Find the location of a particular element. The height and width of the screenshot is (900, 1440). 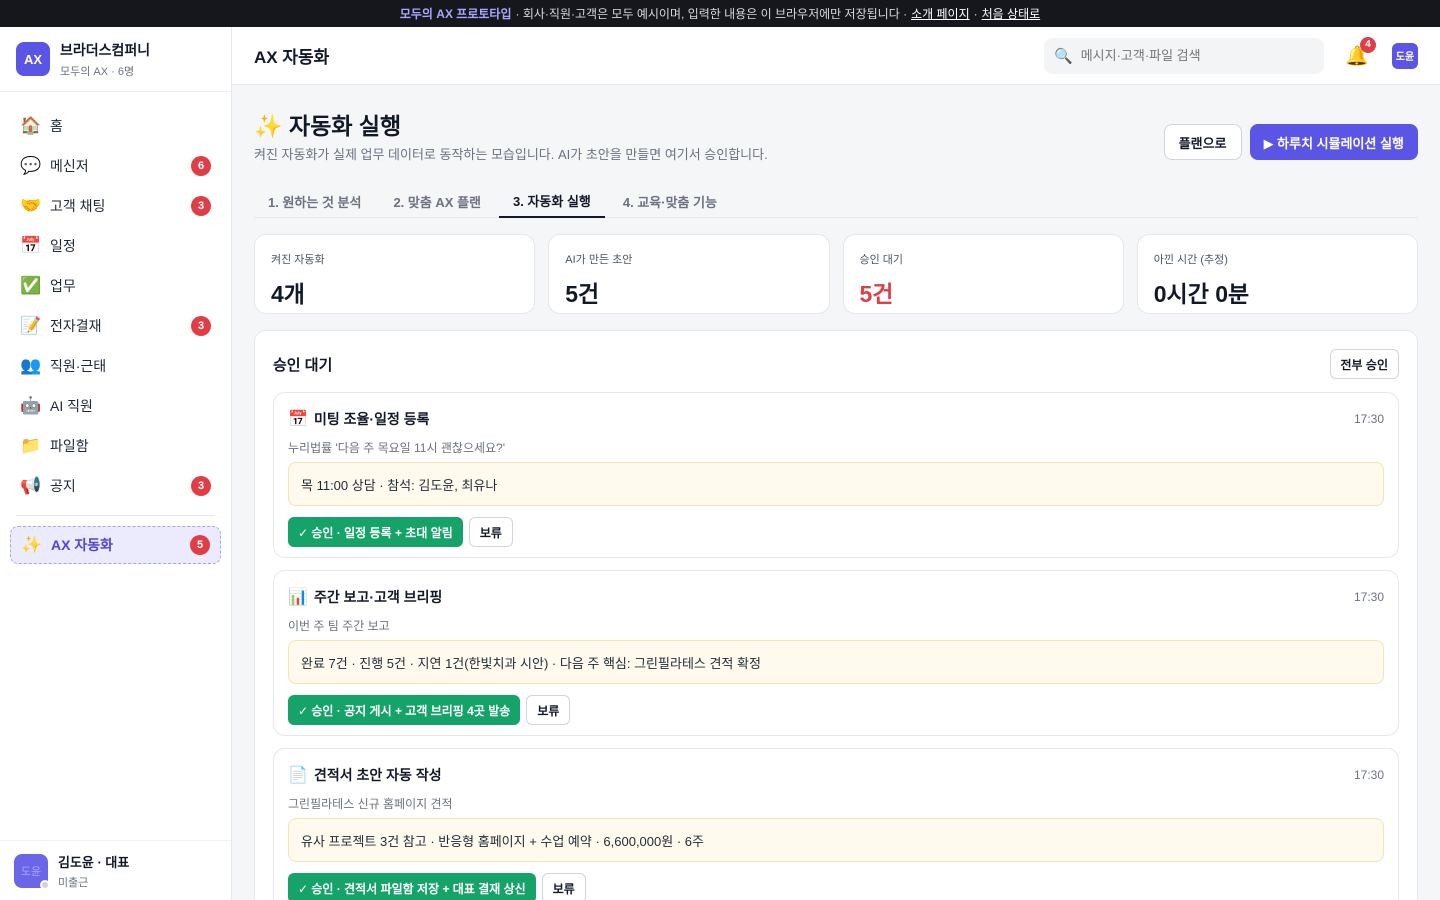

brand-logo: AX is located at coordinates (33, 59).